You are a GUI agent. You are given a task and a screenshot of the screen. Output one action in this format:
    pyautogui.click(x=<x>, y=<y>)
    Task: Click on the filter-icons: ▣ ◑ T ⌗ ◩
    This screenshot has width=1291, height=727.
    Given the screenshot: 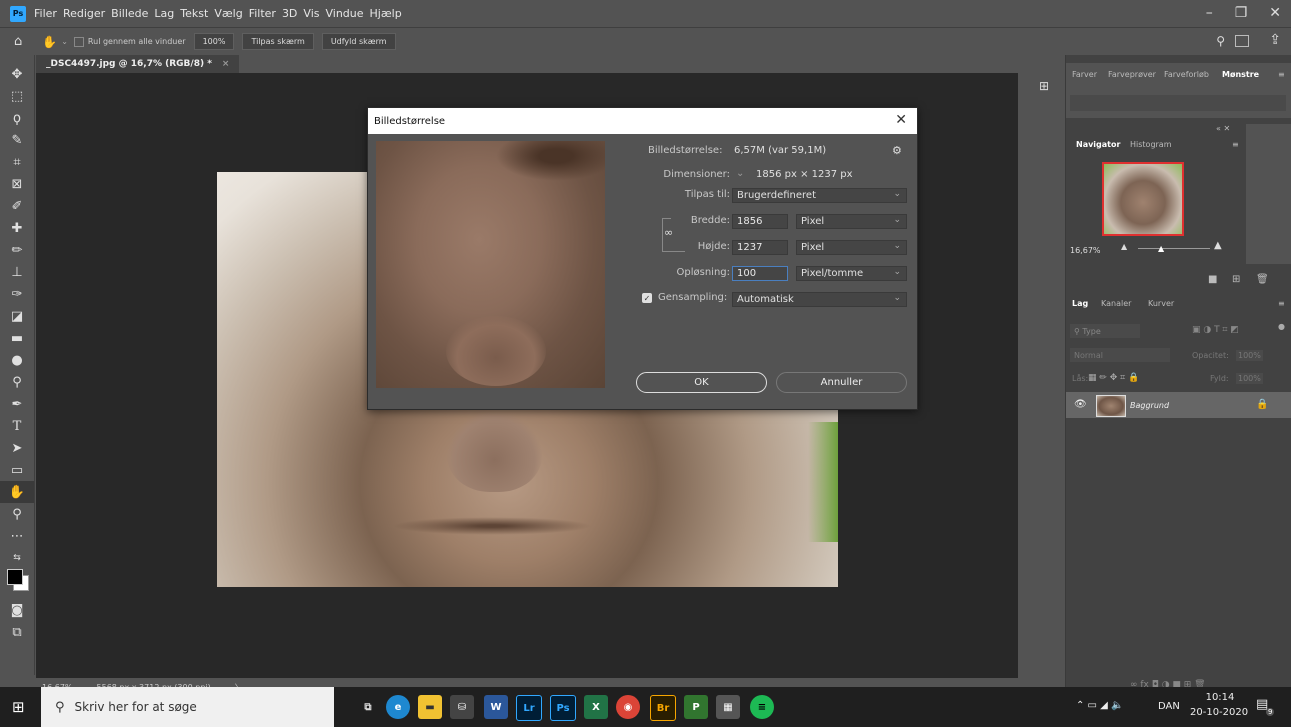 What is the action you would take?
    pyautogui.click(x=1215, y=330)
    